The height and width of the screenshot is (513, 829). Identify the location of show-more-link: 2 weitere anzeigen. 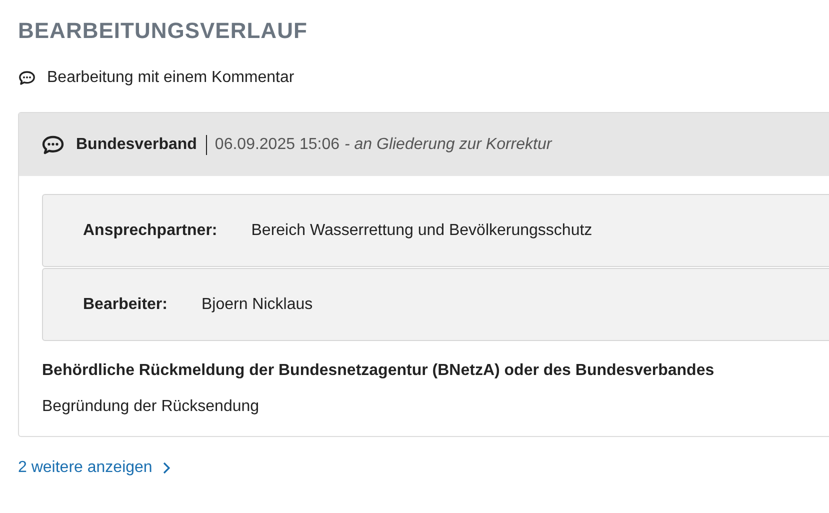
(94, 468).